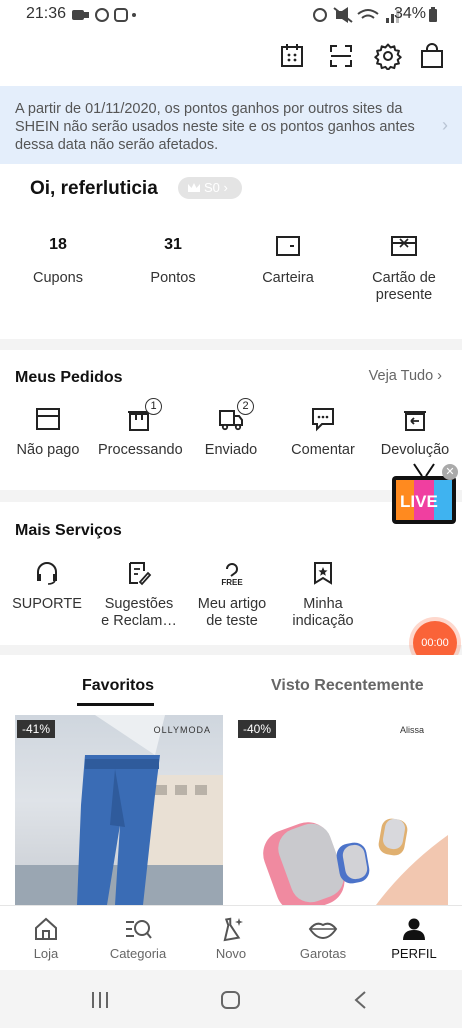 This screenshot has height=1028, width=462. What do you see at coordinates (140, 450) in the screenshot?
I see `order-processing-label: Processando` at bounding box center [140, 450].